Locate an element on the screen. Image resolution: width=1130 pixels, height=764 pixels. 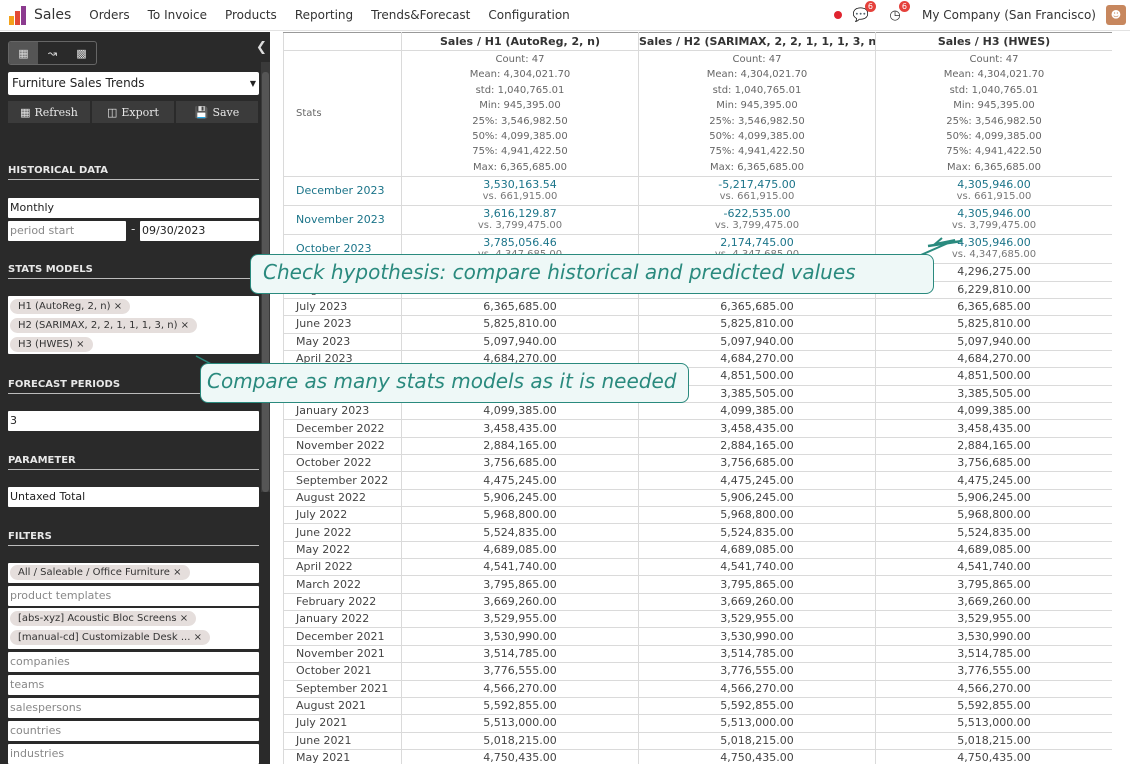
value-cell: 5,513,000.00 is located at coordinates (520, 723).